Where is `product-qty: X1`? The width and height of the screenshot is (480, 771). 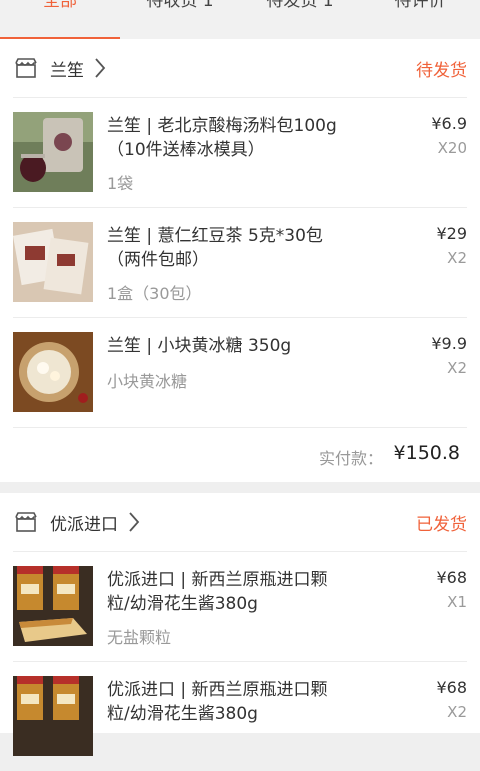
product-qty: X1 is located at coordinates (457, 602).